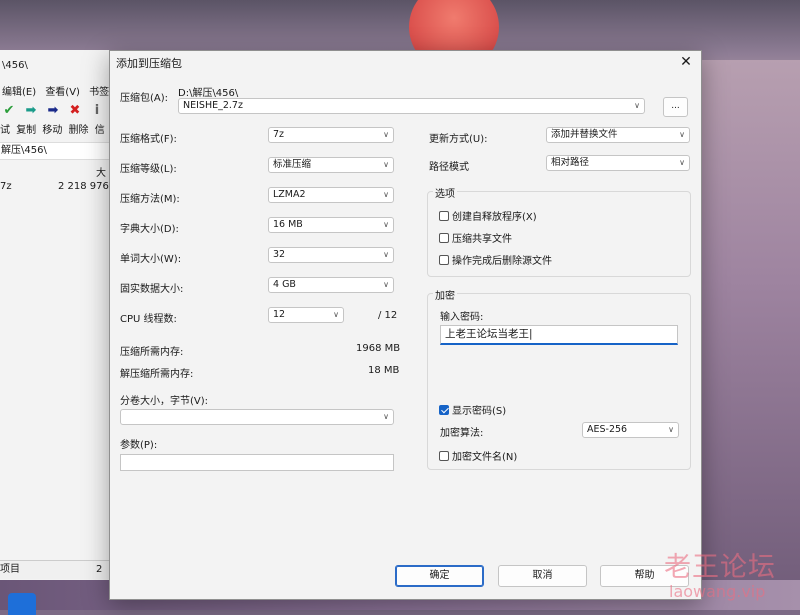 The height and width of the screenshot is (615, 800). What do you see at coordinates (411, 106) in the screenshot?
I see `archive-name-combo: NEISHE_2.7z ∨` at bounding box center [411, 106].